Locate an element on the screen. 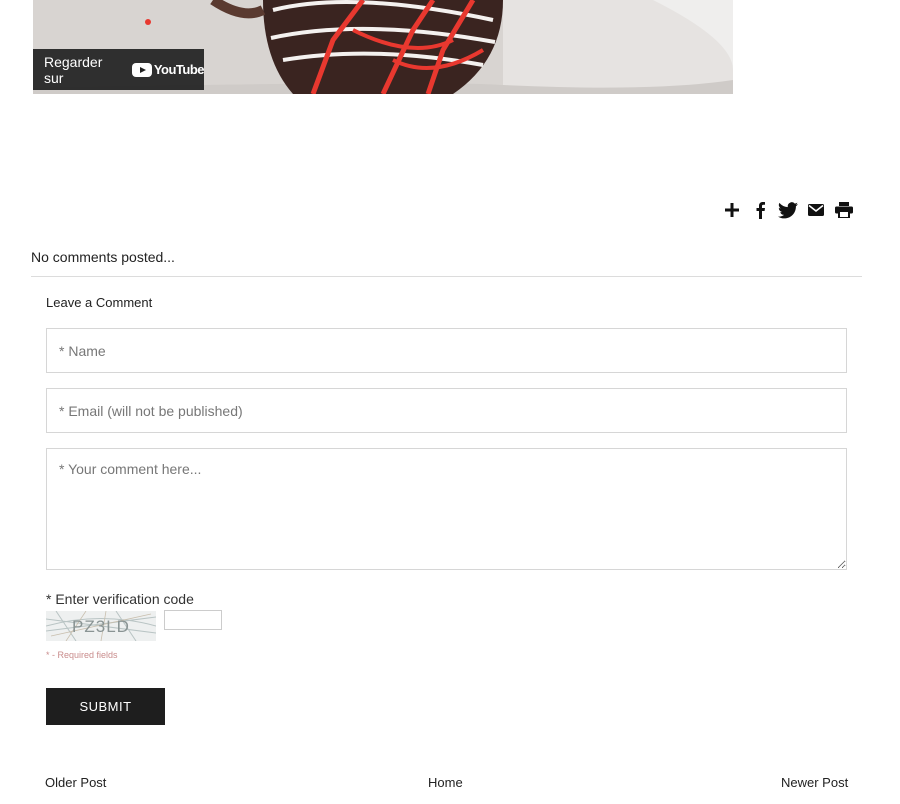  youtube-play-icon is located at coordinates (141, 69).